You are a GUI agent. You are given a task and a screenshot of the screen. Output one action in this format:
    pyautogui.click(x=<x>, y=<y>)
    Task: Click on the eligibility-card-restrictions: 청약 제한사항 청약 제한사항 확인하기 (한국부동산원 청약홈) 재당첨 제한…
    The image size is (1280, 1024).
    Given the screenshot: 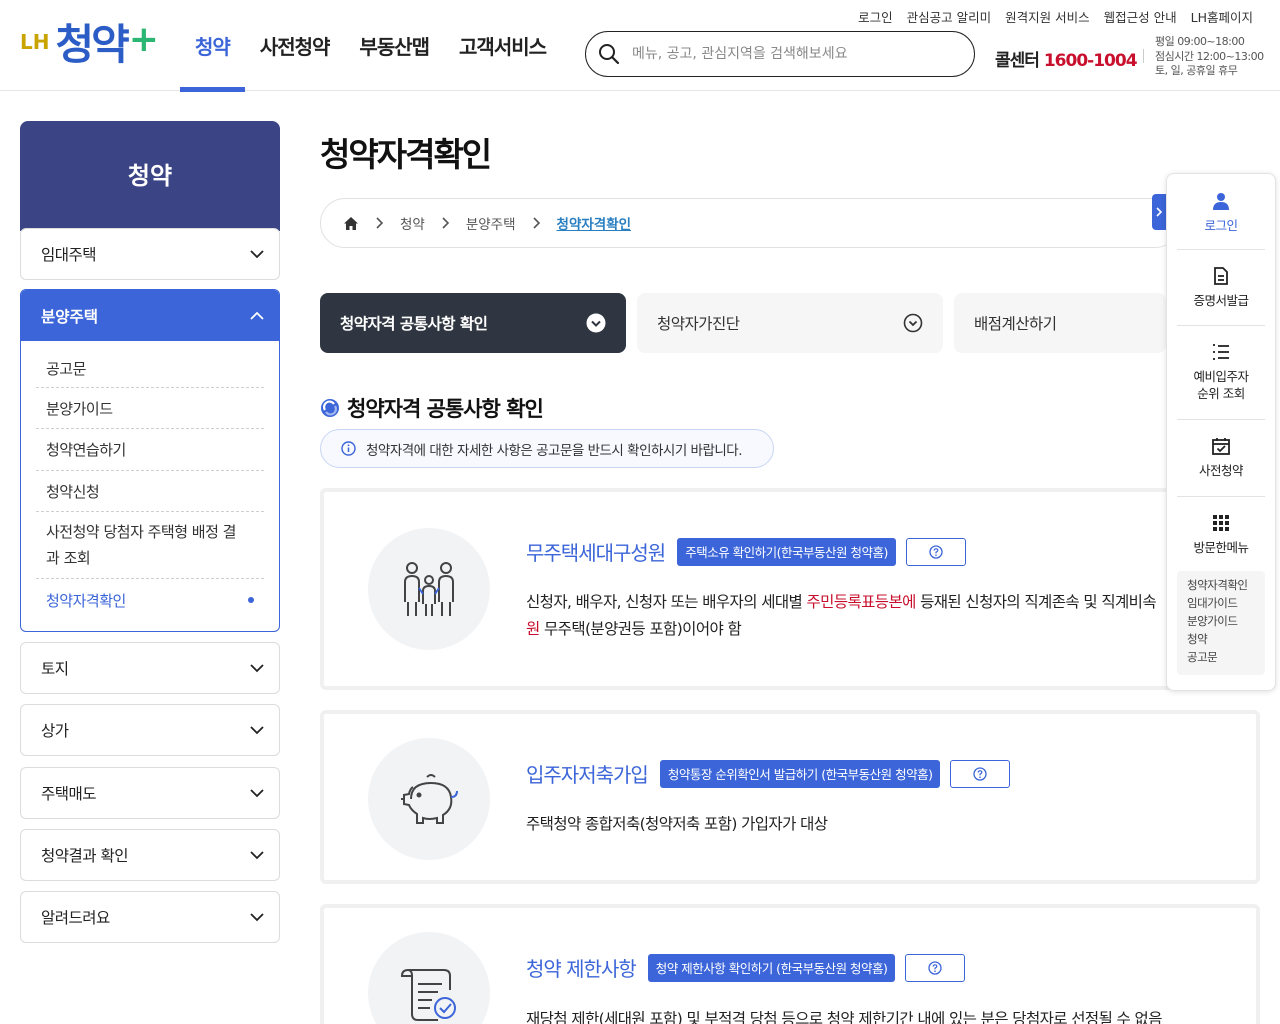 What is the action you would take?
    pyautogui.click(x=790, y=964)
    